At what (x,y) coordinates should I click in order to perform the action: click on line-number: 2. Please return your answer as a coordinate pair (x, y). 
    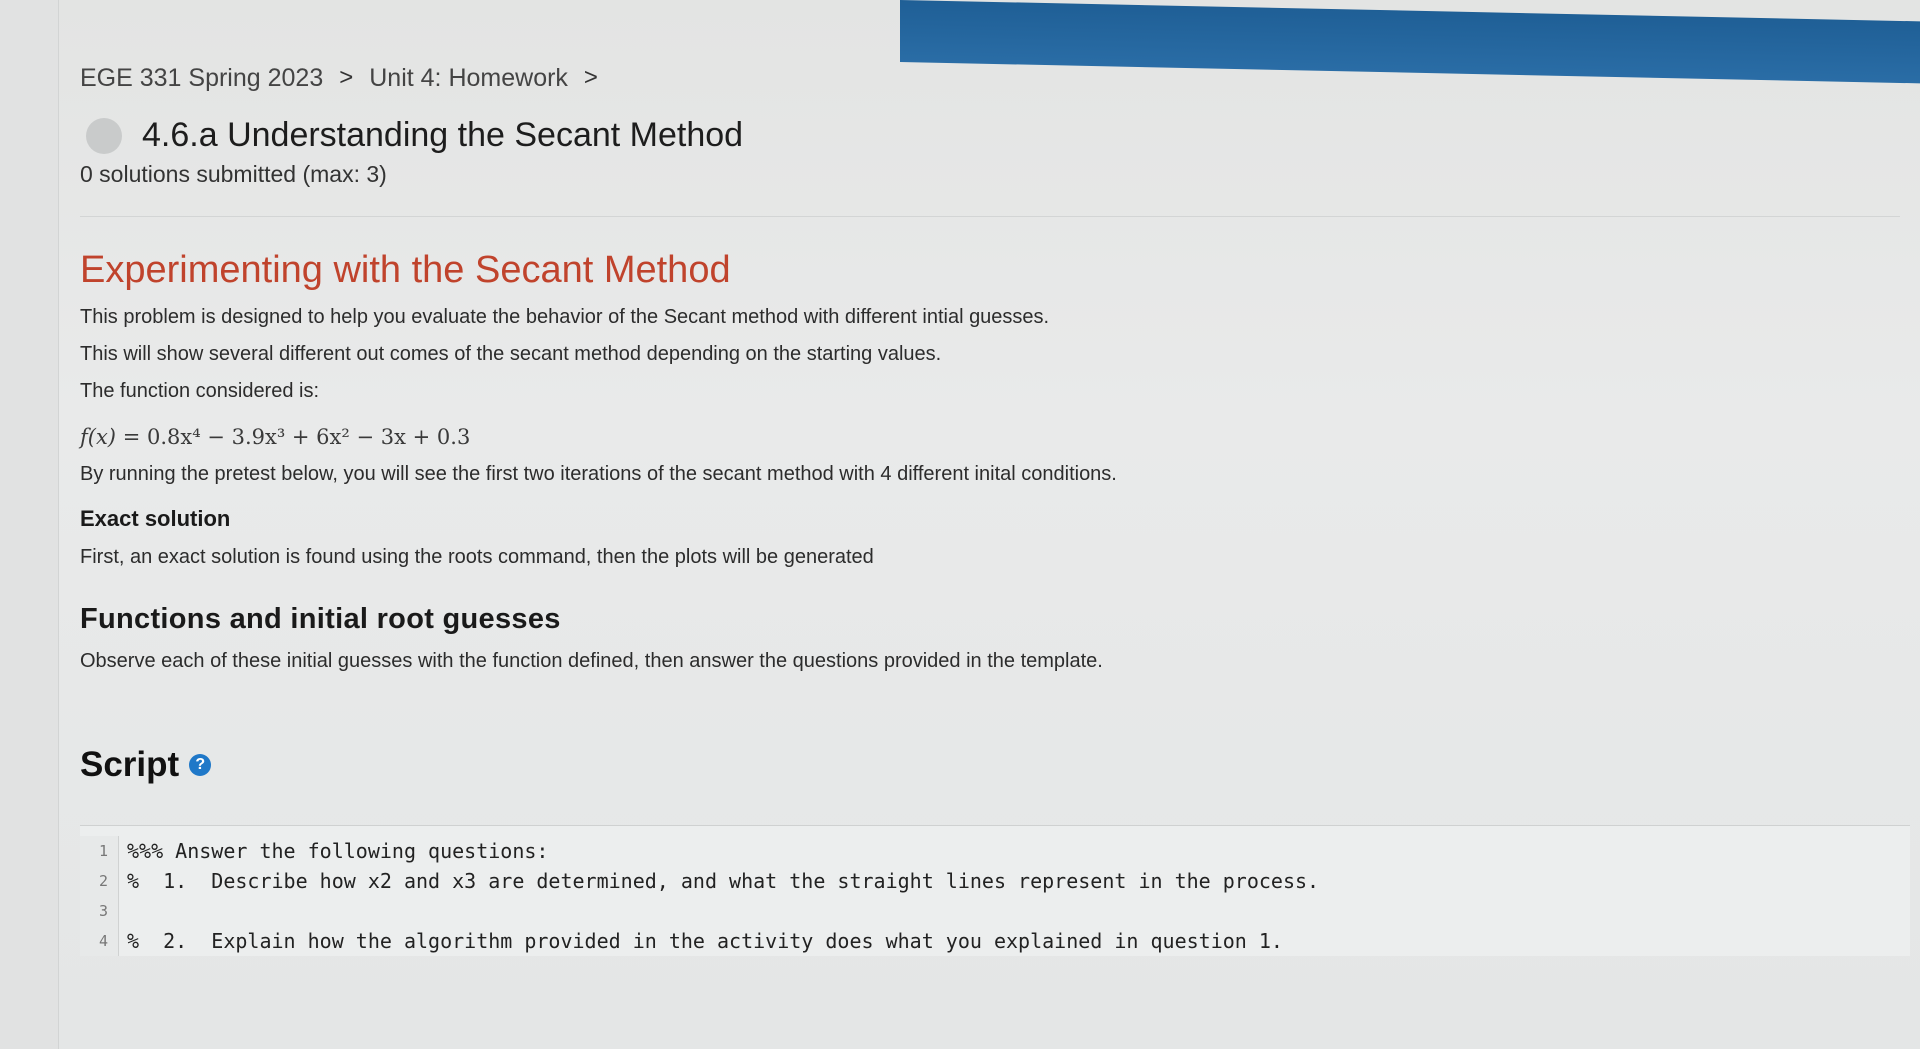
    Looking at the image, I should click on (99, 881).